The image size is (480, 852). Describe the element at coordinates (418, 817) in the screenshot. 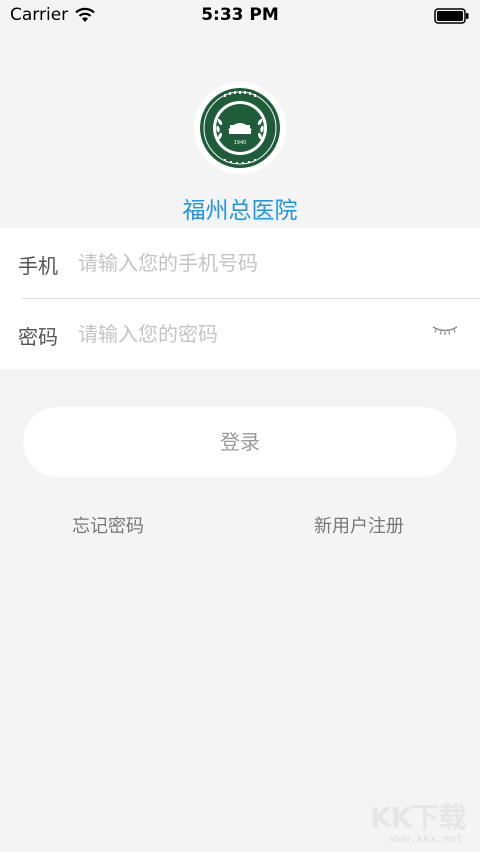

I see `watermark-text: KK下载` at that location.